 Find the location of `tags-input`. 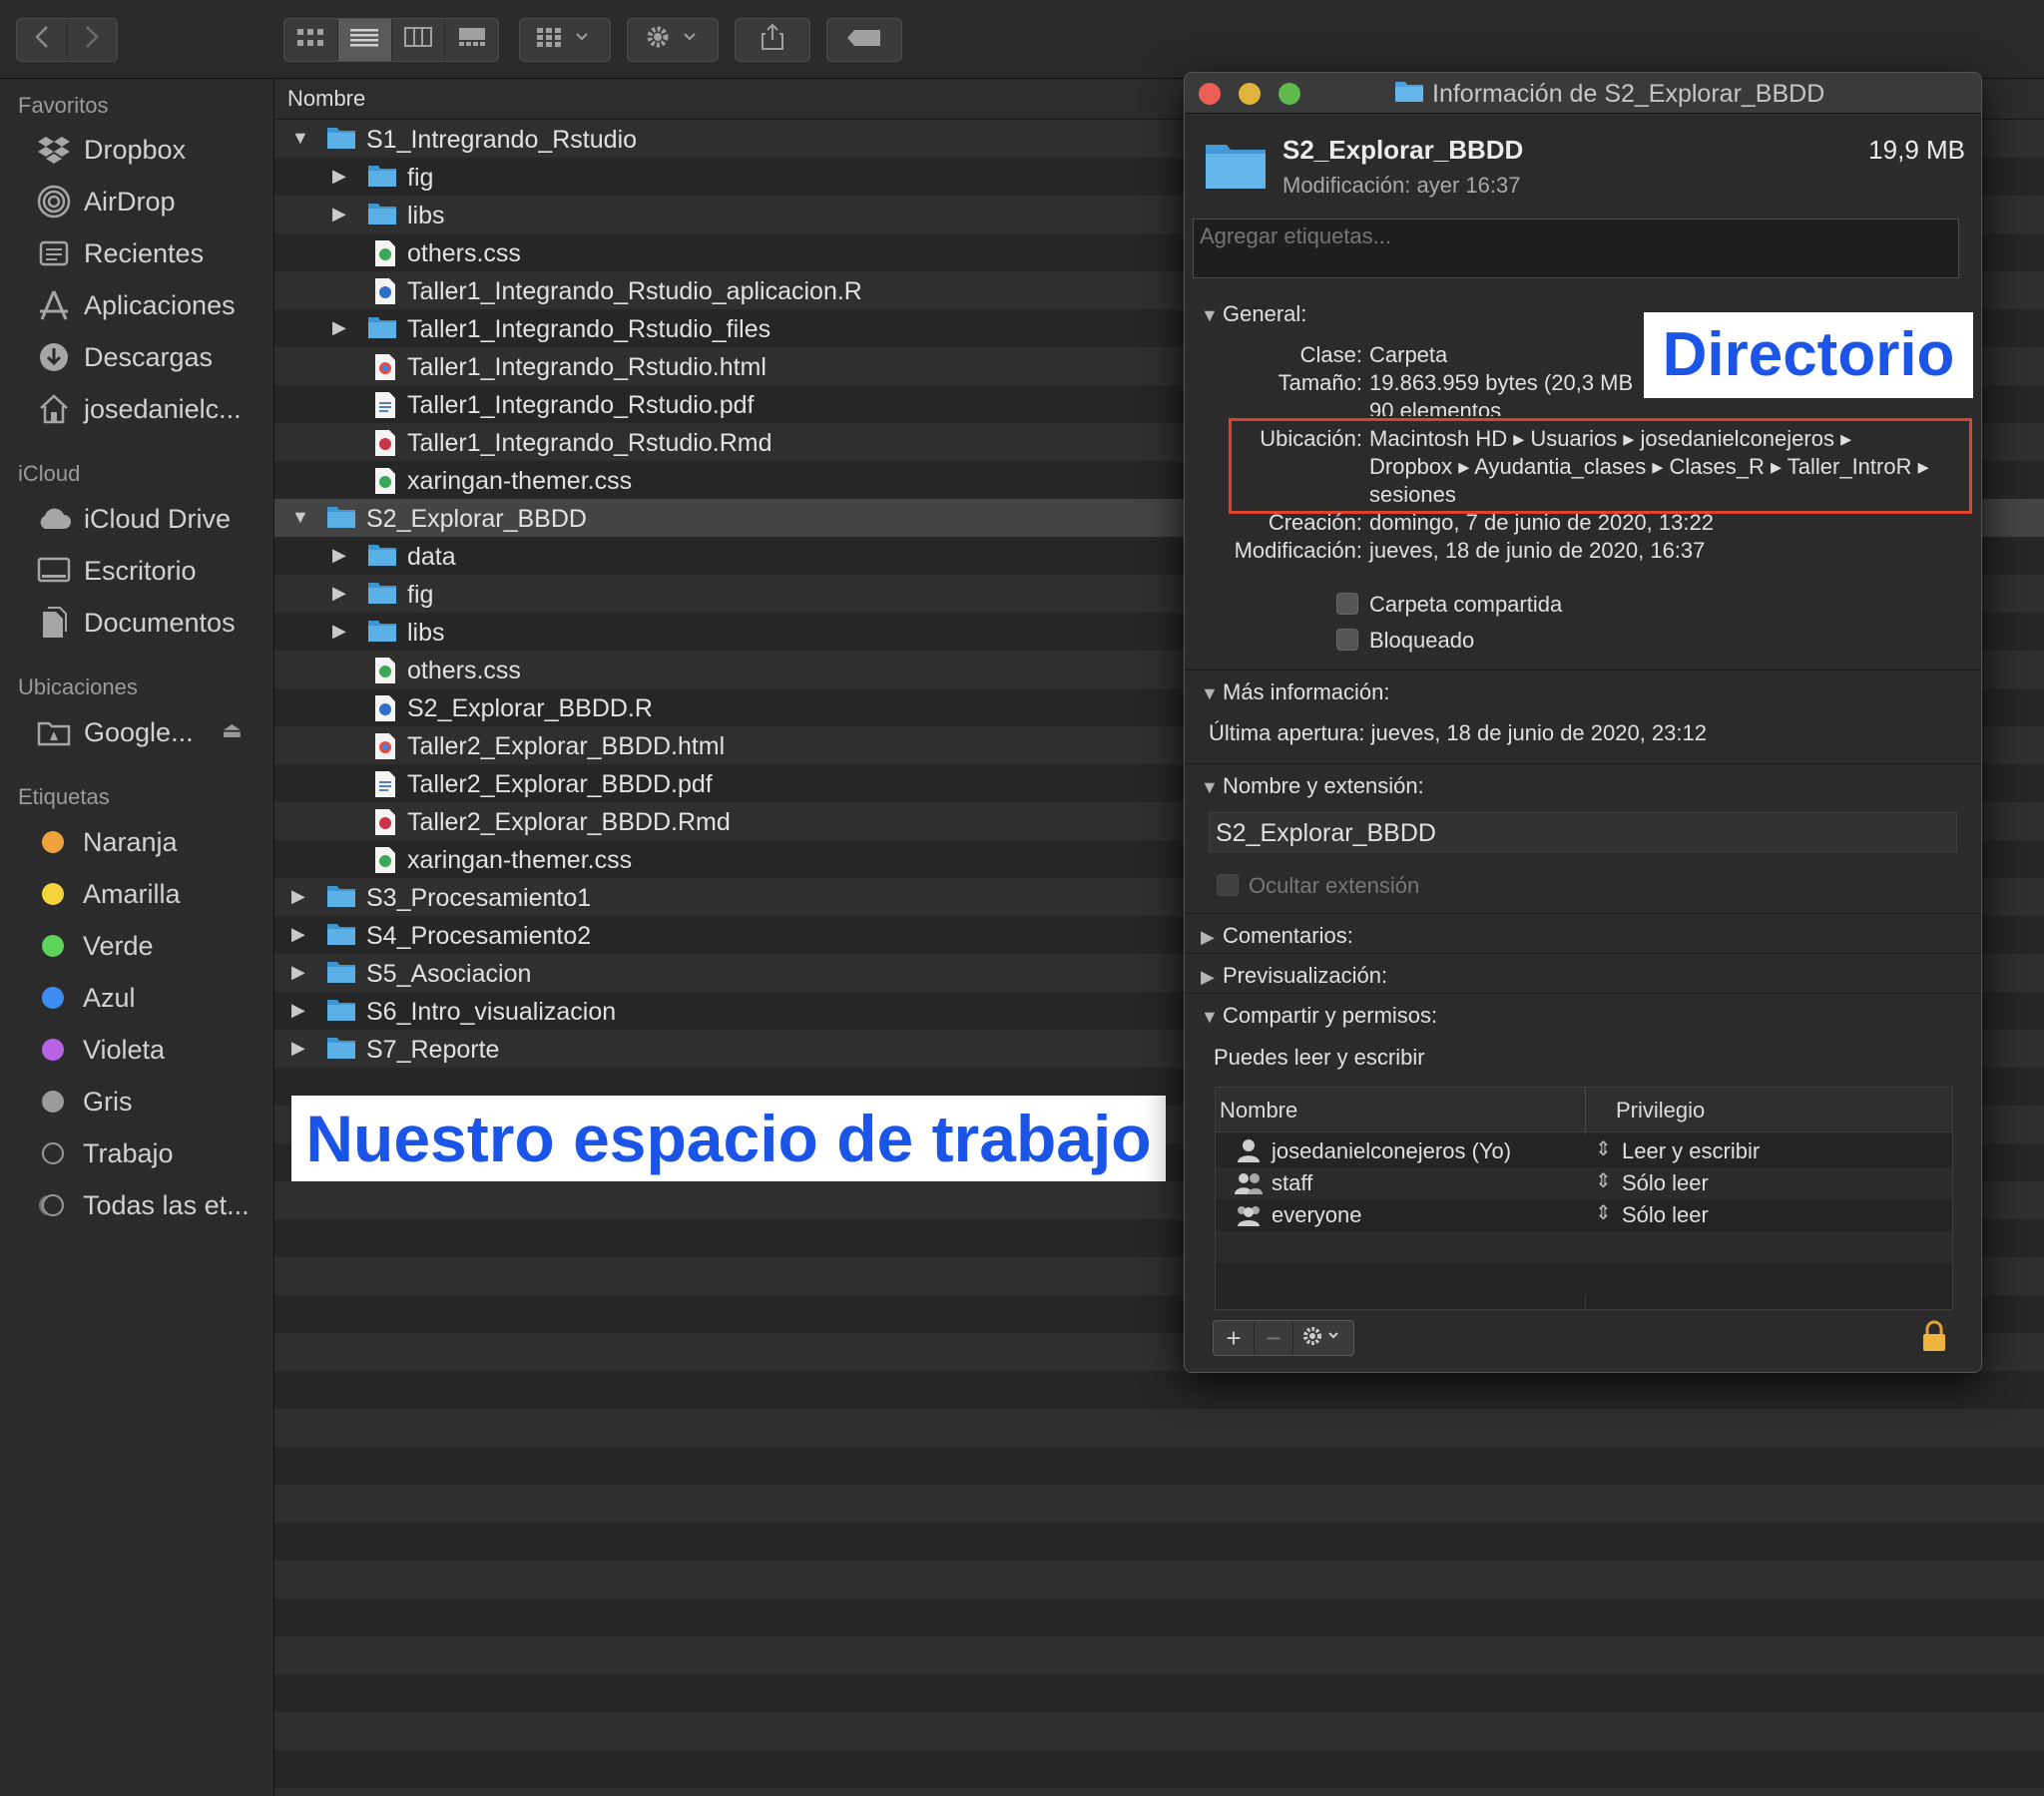

tags-input is located at coordinates (1576, 248).